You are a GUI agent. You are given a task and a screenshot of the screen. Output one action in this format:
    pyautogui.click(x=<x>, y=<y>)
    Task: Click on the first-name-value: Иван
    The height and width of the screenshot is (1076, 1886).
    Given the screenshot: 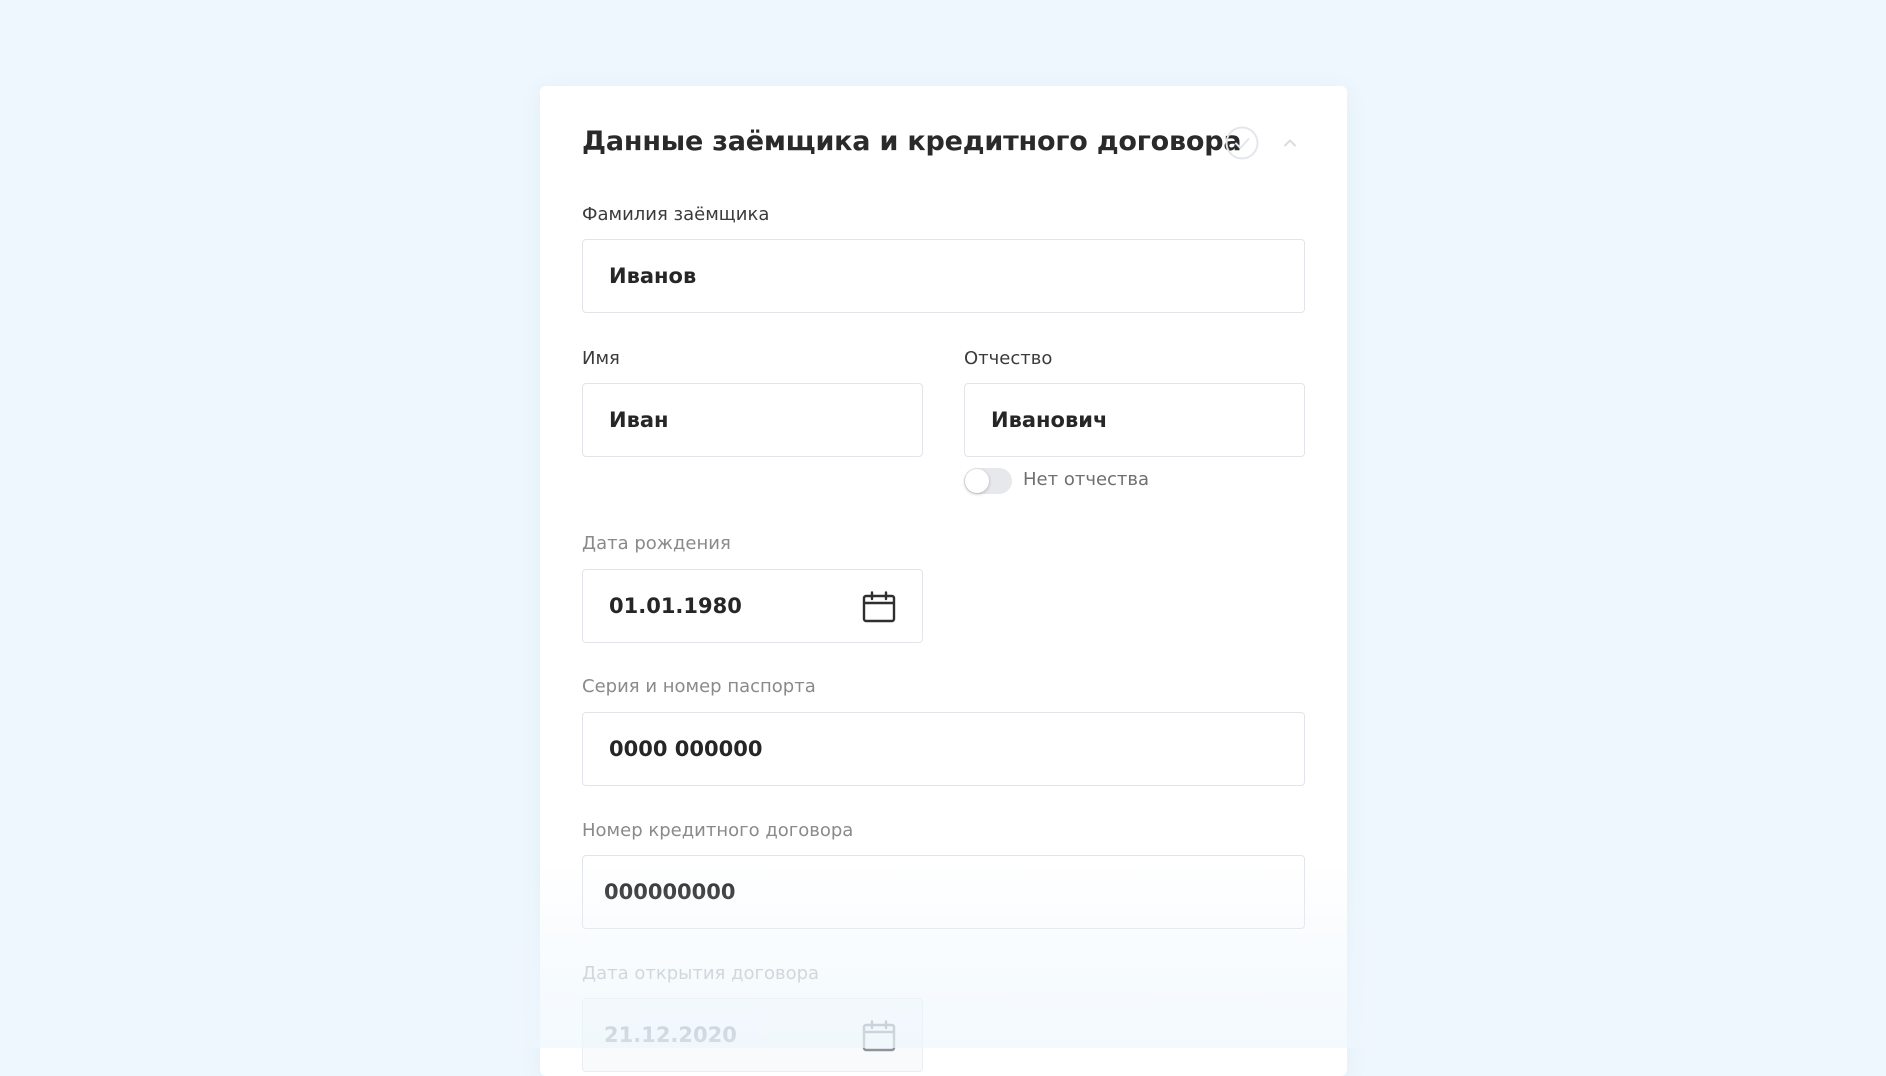 What is the action you would take?
    pyautogui.click(x=639, y=420)
    